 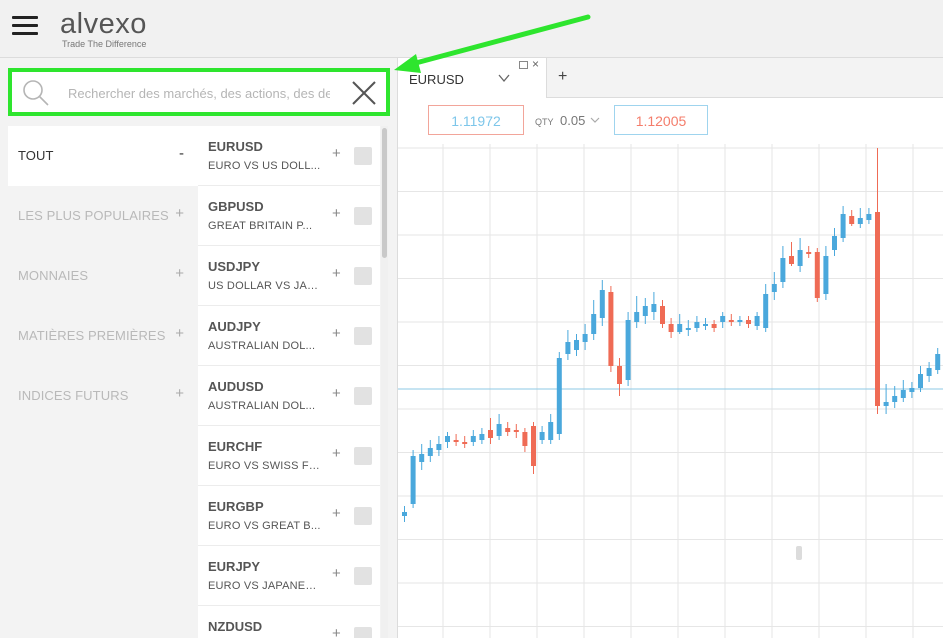 What do you see at coordinates (25, 26) in the screenshot?
I see `hamburger-menu-icon` at bounding box center [25, 26].